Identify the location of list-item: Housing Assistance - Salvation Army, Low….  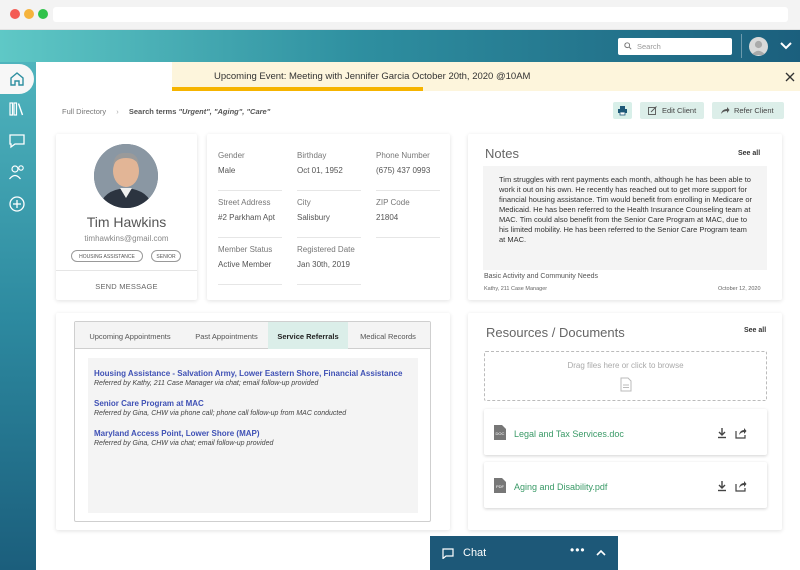
(253, 378).